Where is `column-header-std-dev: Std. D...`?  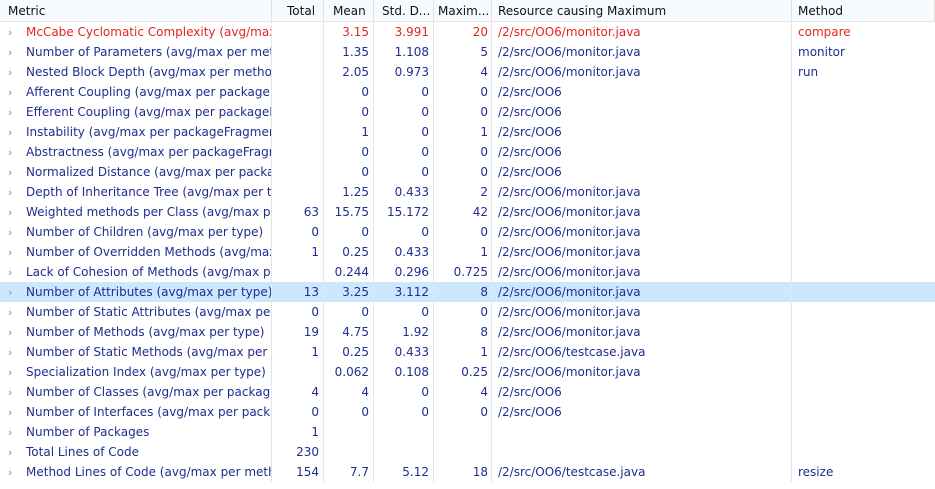 column-header-std-dev: Std. D... is located at coordinates (404, 10).